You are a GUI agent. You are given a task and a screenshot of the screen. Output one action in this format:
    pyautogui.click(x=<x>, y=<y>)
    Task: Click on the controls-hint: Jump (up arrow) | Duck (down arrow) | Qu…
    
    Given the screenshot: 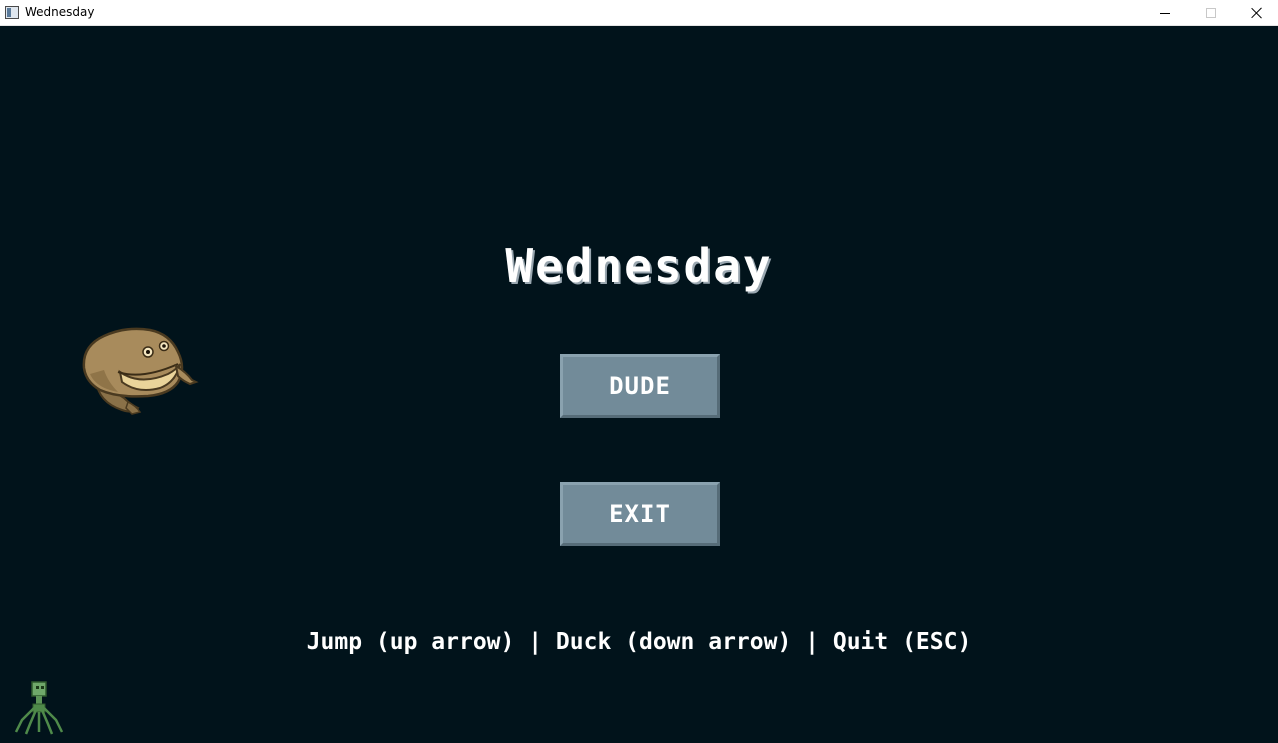 What is the action you would take?
    pyautogui.click(x=639, y=642)
    